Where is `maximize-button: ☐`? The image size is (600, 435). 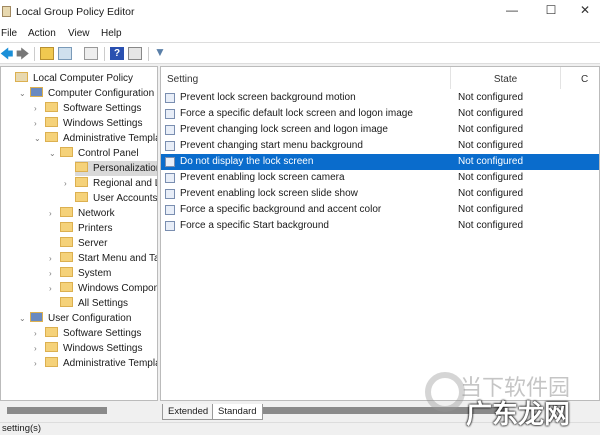
maximize-button: ☐ is located at coordinates (551, 12).